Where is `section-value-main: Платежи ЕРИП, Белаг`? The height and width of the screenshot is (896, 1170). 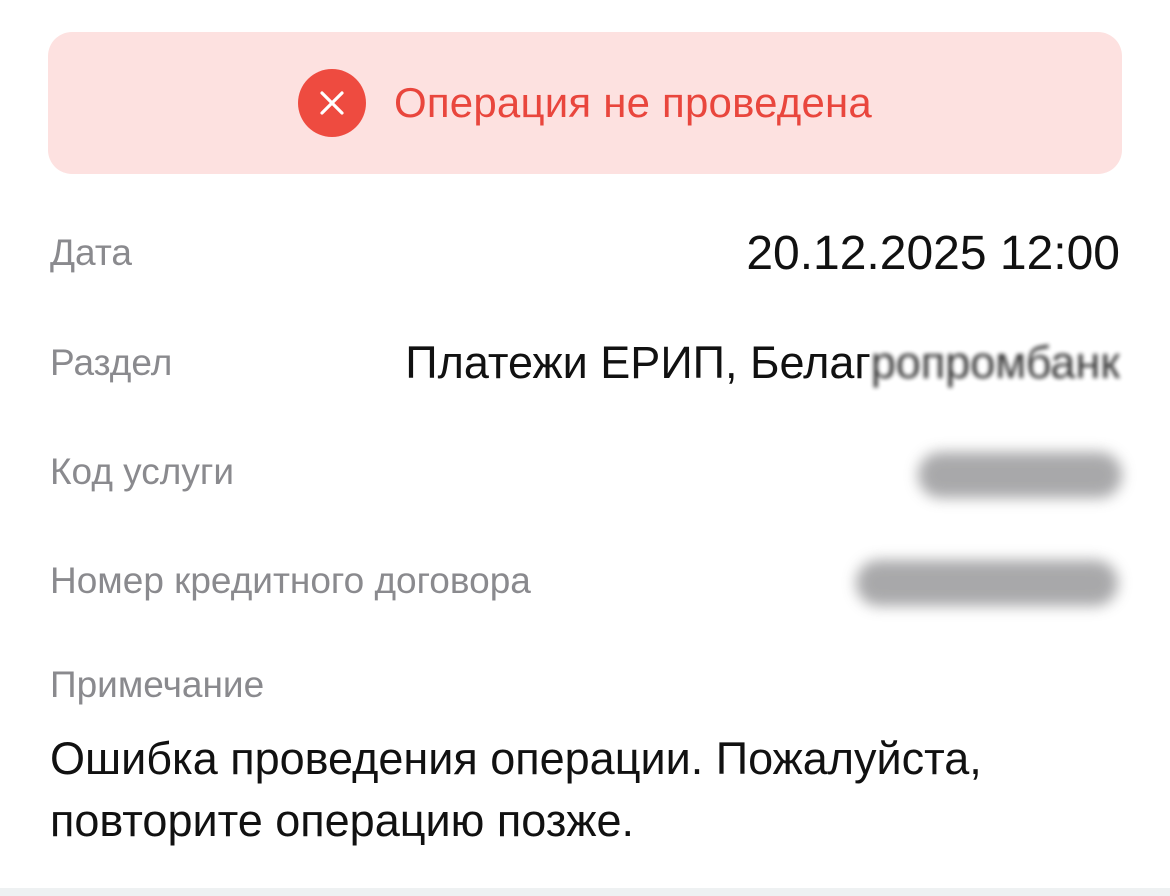
section-value-main: Платежи ЕРИП, Белаг is located at coordinates (638, 362).